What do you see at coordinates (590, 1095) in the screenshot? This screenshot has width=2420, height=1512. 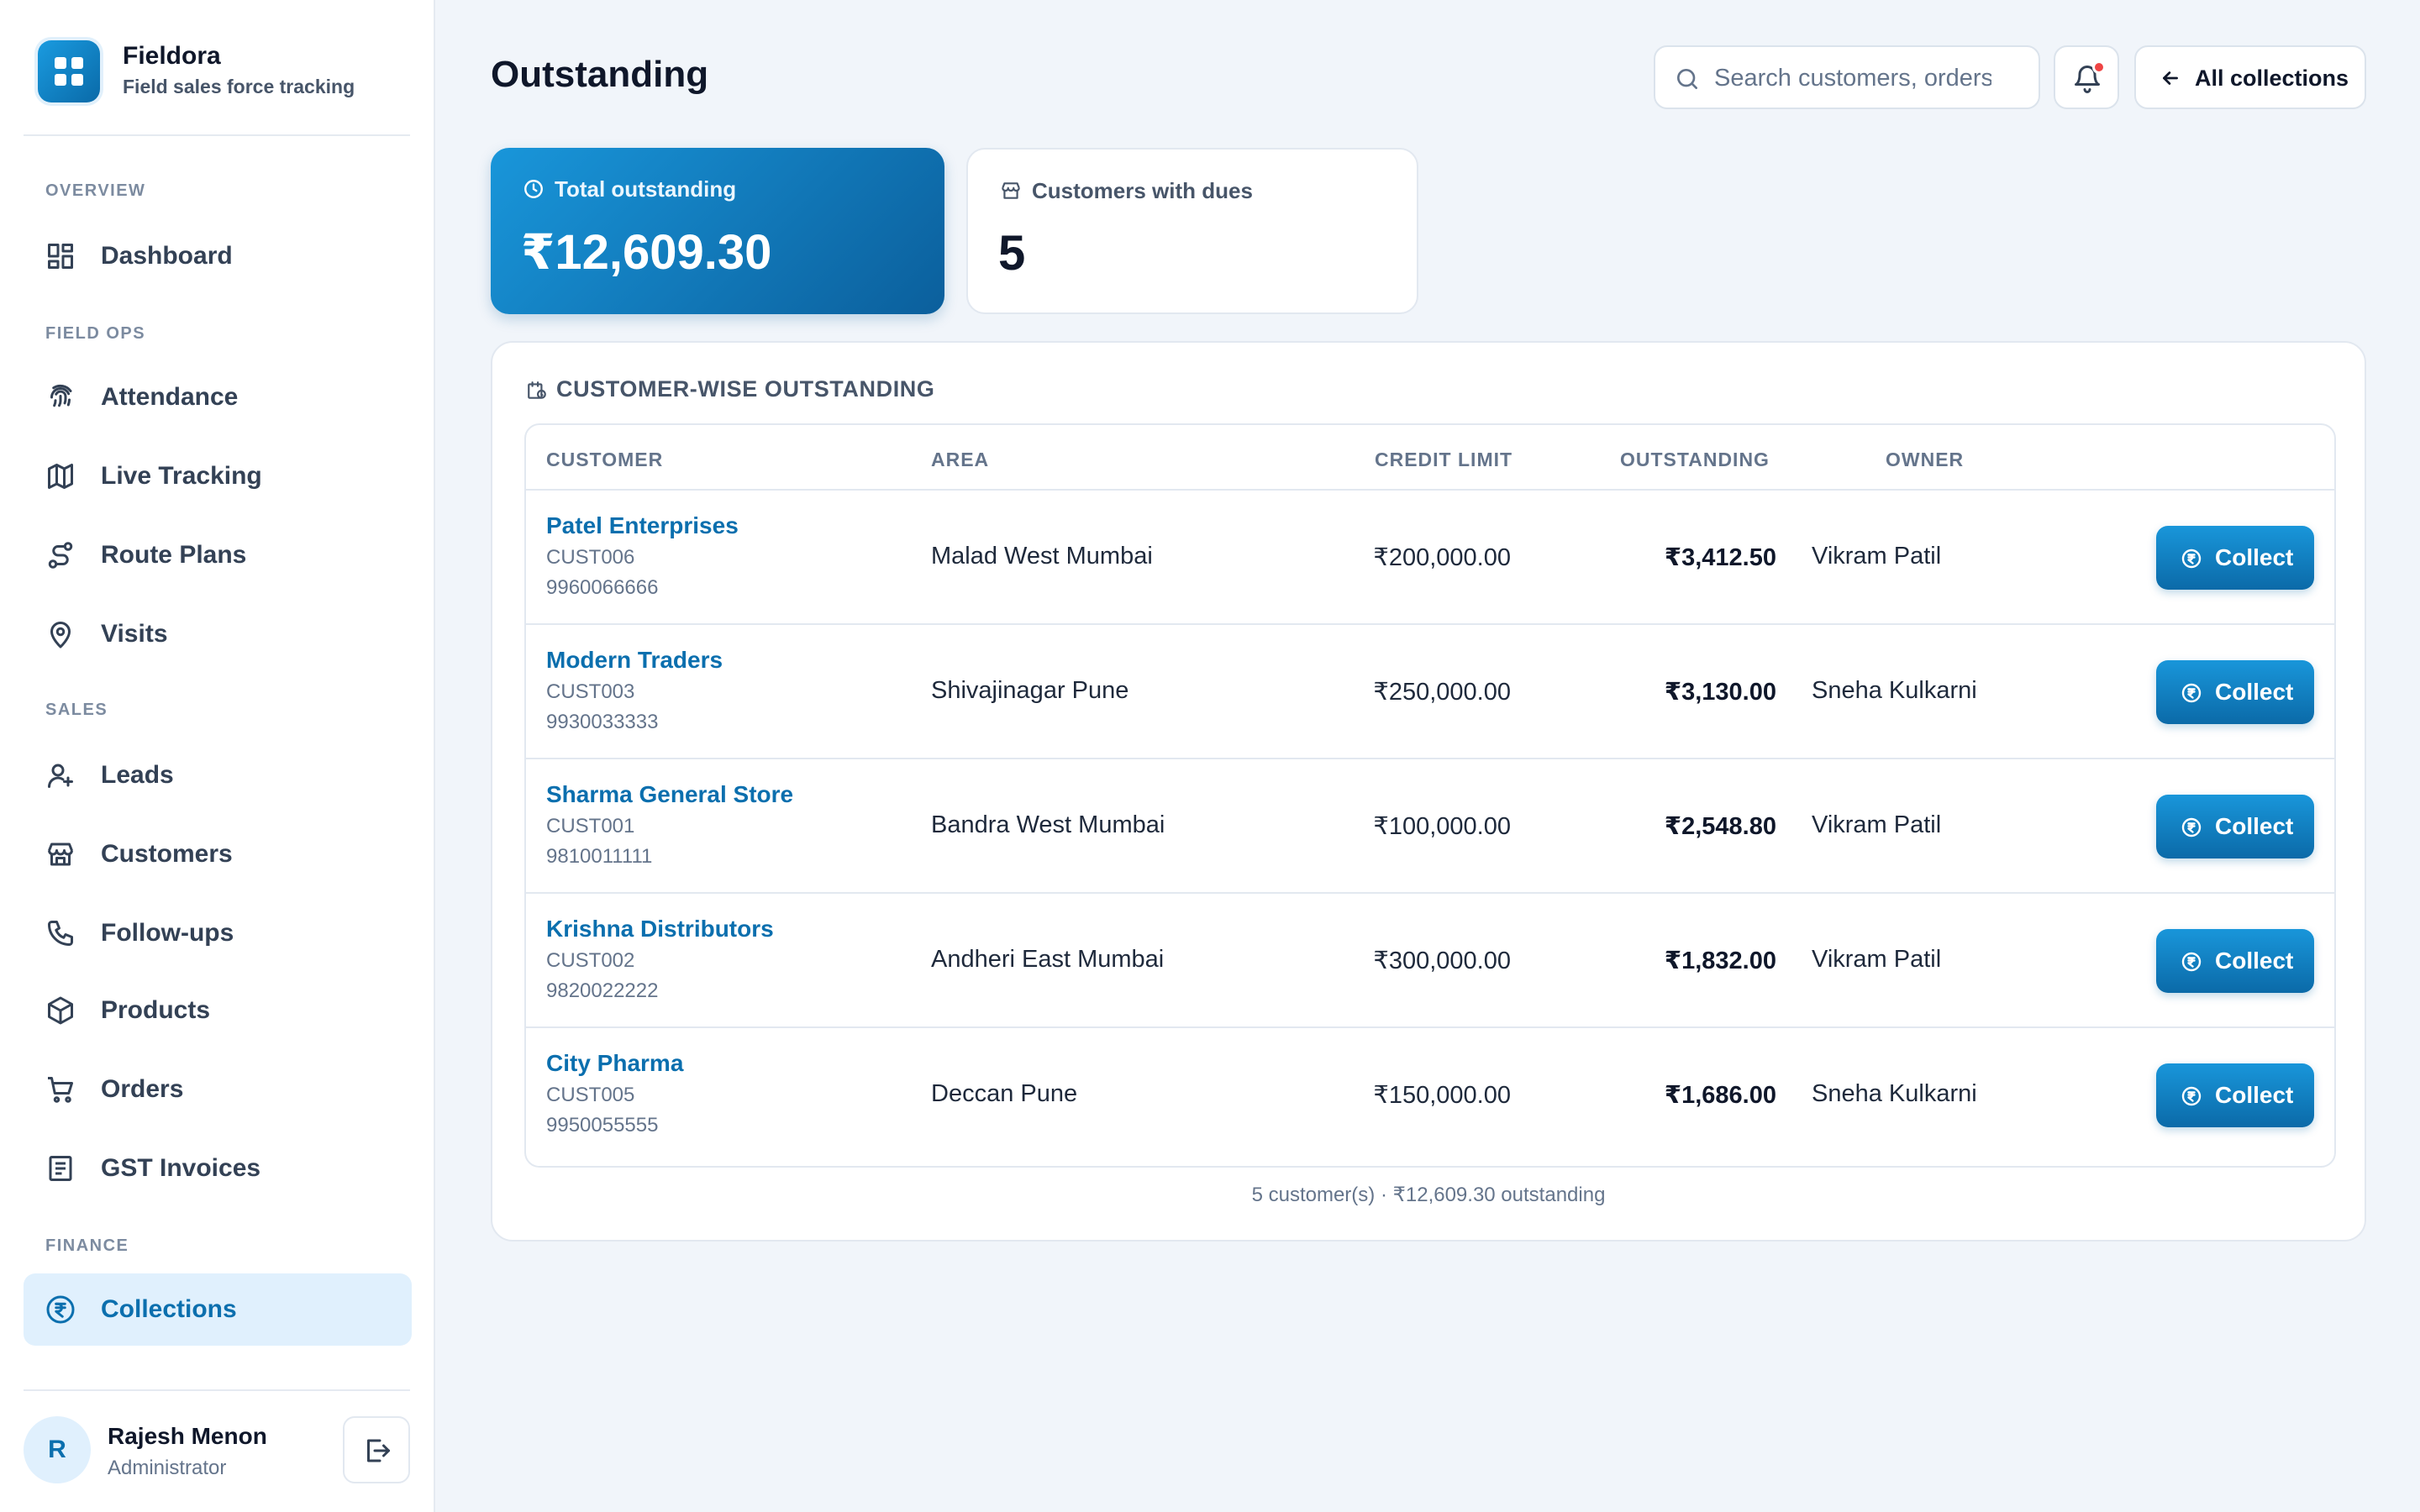 I see `customer-code: CUST005` at bounding box center [590, 1095].